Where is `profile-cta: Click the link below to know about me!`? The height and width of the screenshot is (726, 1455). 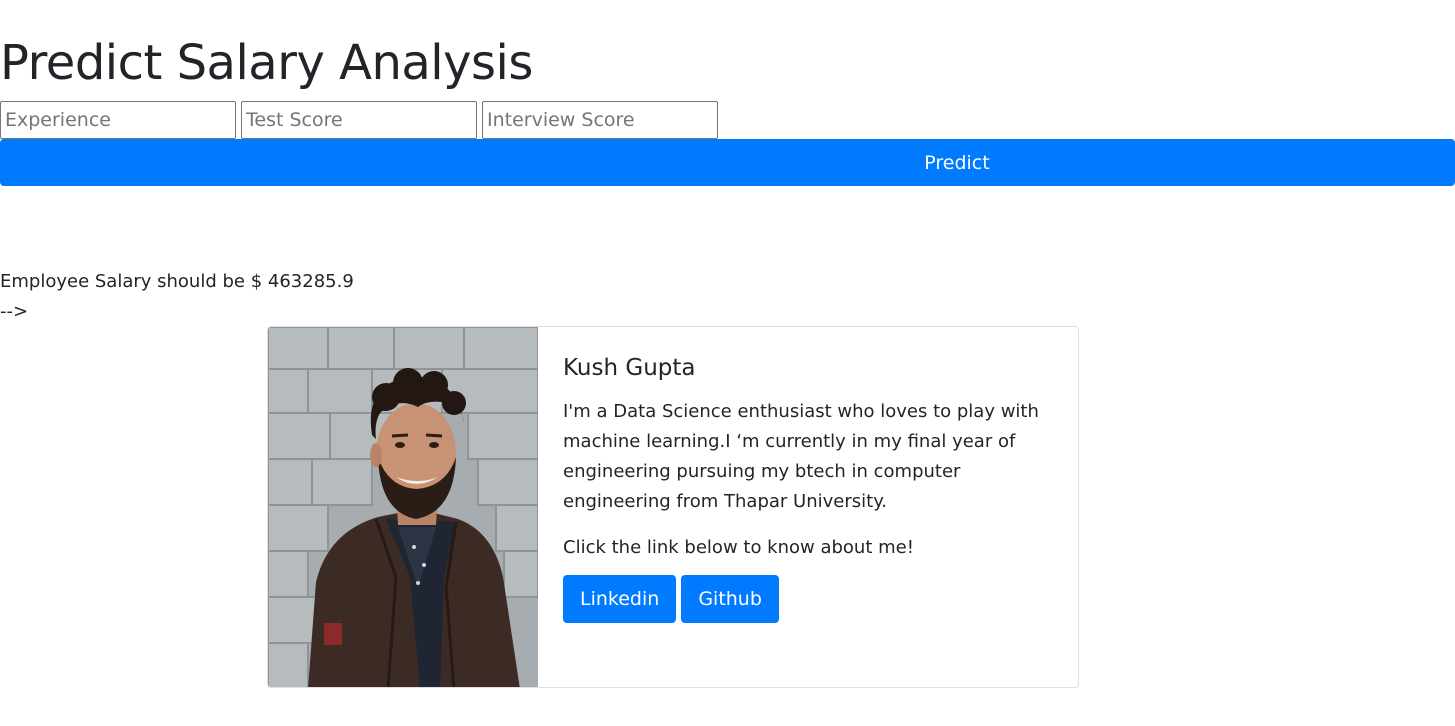
profile-cta: Click the link below to know about me! is located at coordinates (738, 547).